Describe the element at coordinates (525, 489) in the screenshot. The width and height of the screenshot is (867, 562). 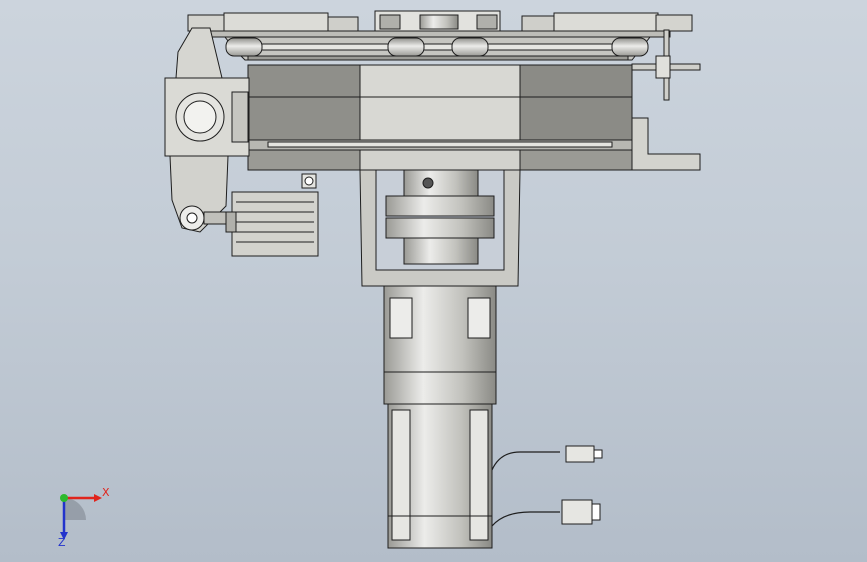
I see `motor-cables` at that location.